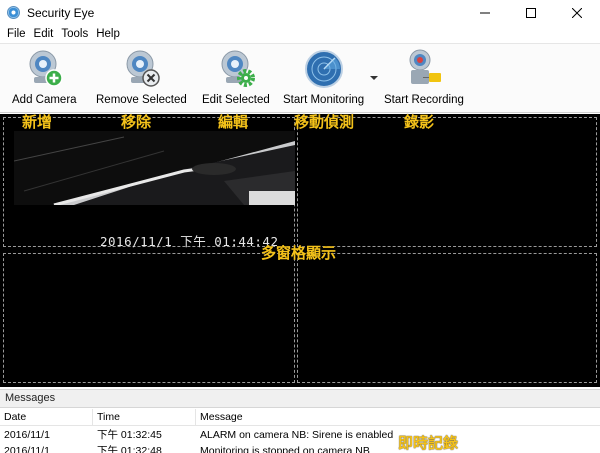 The width and height of the screenshot is (600, 453). I want to click on menu-bar: File Edit Tools Help, so click(300, 34).